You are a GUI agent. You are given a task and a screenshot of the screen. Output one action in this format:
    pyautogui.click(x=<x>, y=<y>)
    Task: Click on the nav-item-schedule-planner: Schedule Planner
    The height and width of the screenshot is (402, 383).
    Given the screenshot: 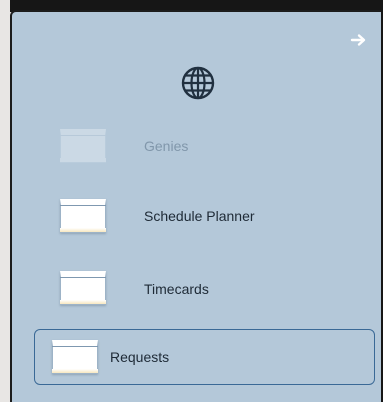 What is the action you would take?
    pyautogui.click(x=206, y=216)
    